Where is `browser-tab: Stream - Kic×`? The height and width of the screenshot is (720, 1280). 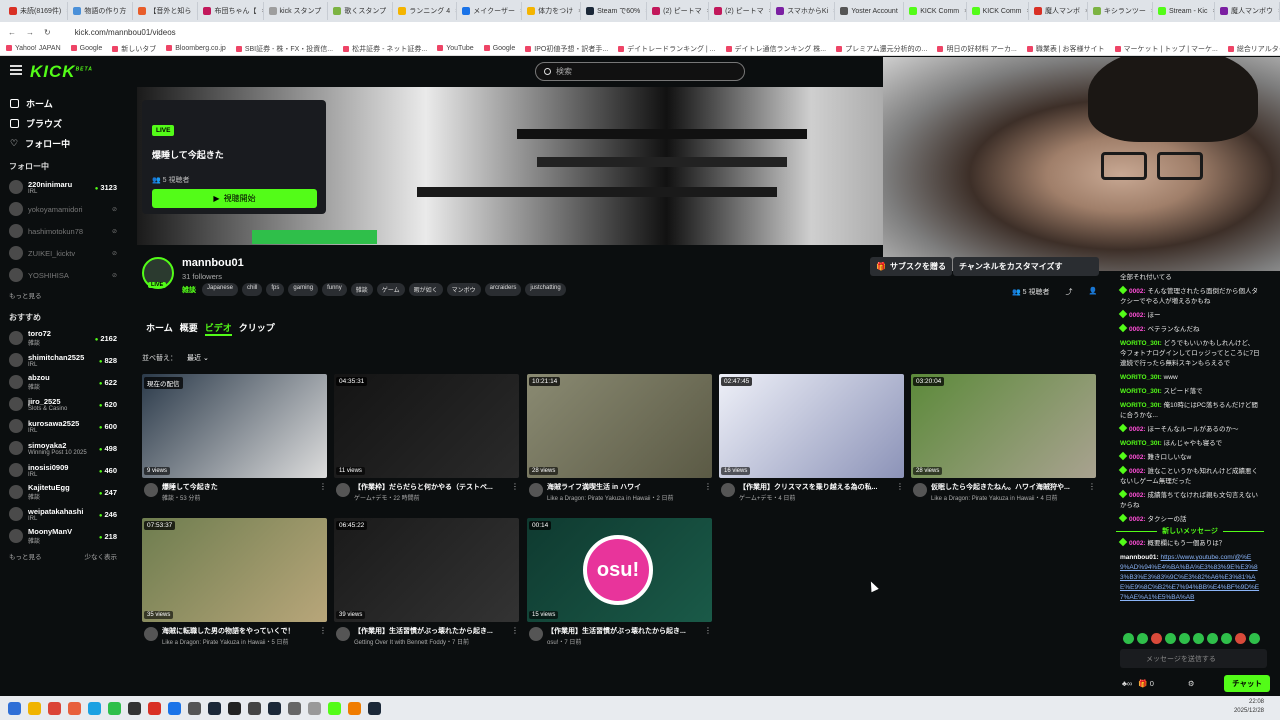
browser-tab: Stream - Kic× is located at coordinates (1184, 11).